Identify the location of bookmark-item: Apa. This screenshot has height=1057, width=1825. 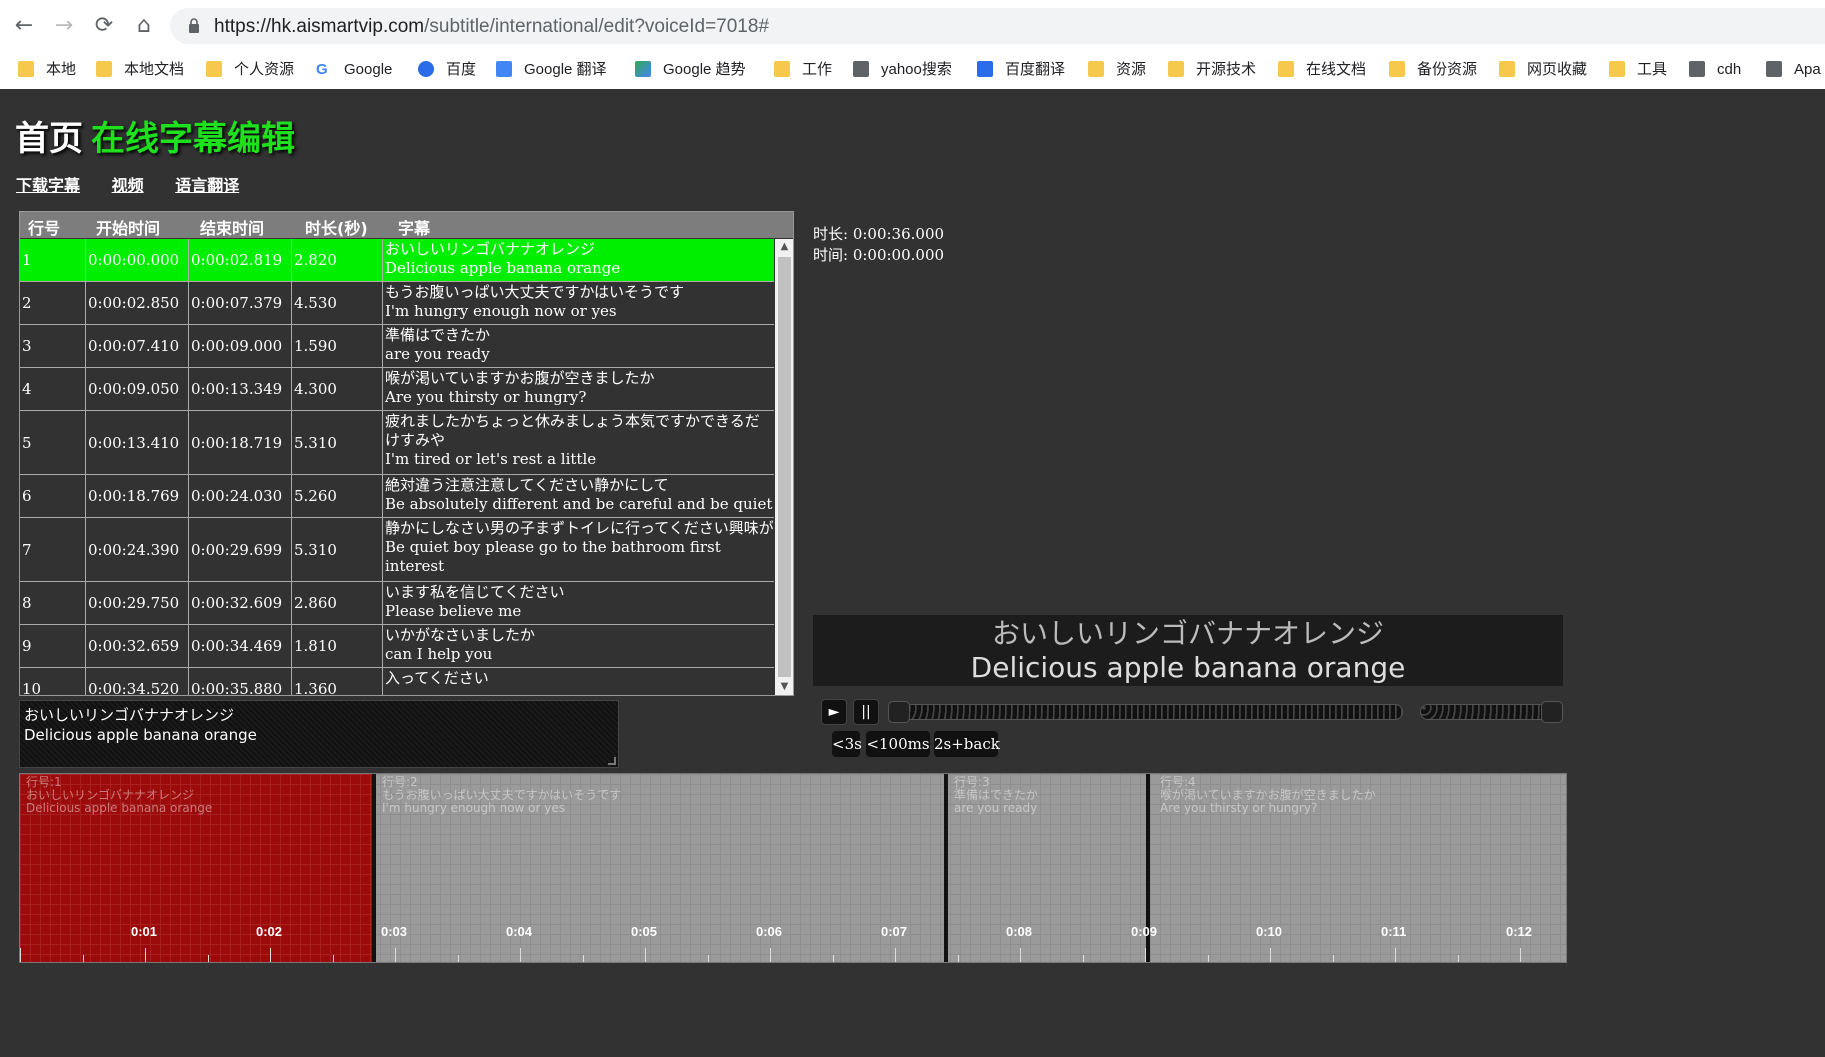
(1793, 70).